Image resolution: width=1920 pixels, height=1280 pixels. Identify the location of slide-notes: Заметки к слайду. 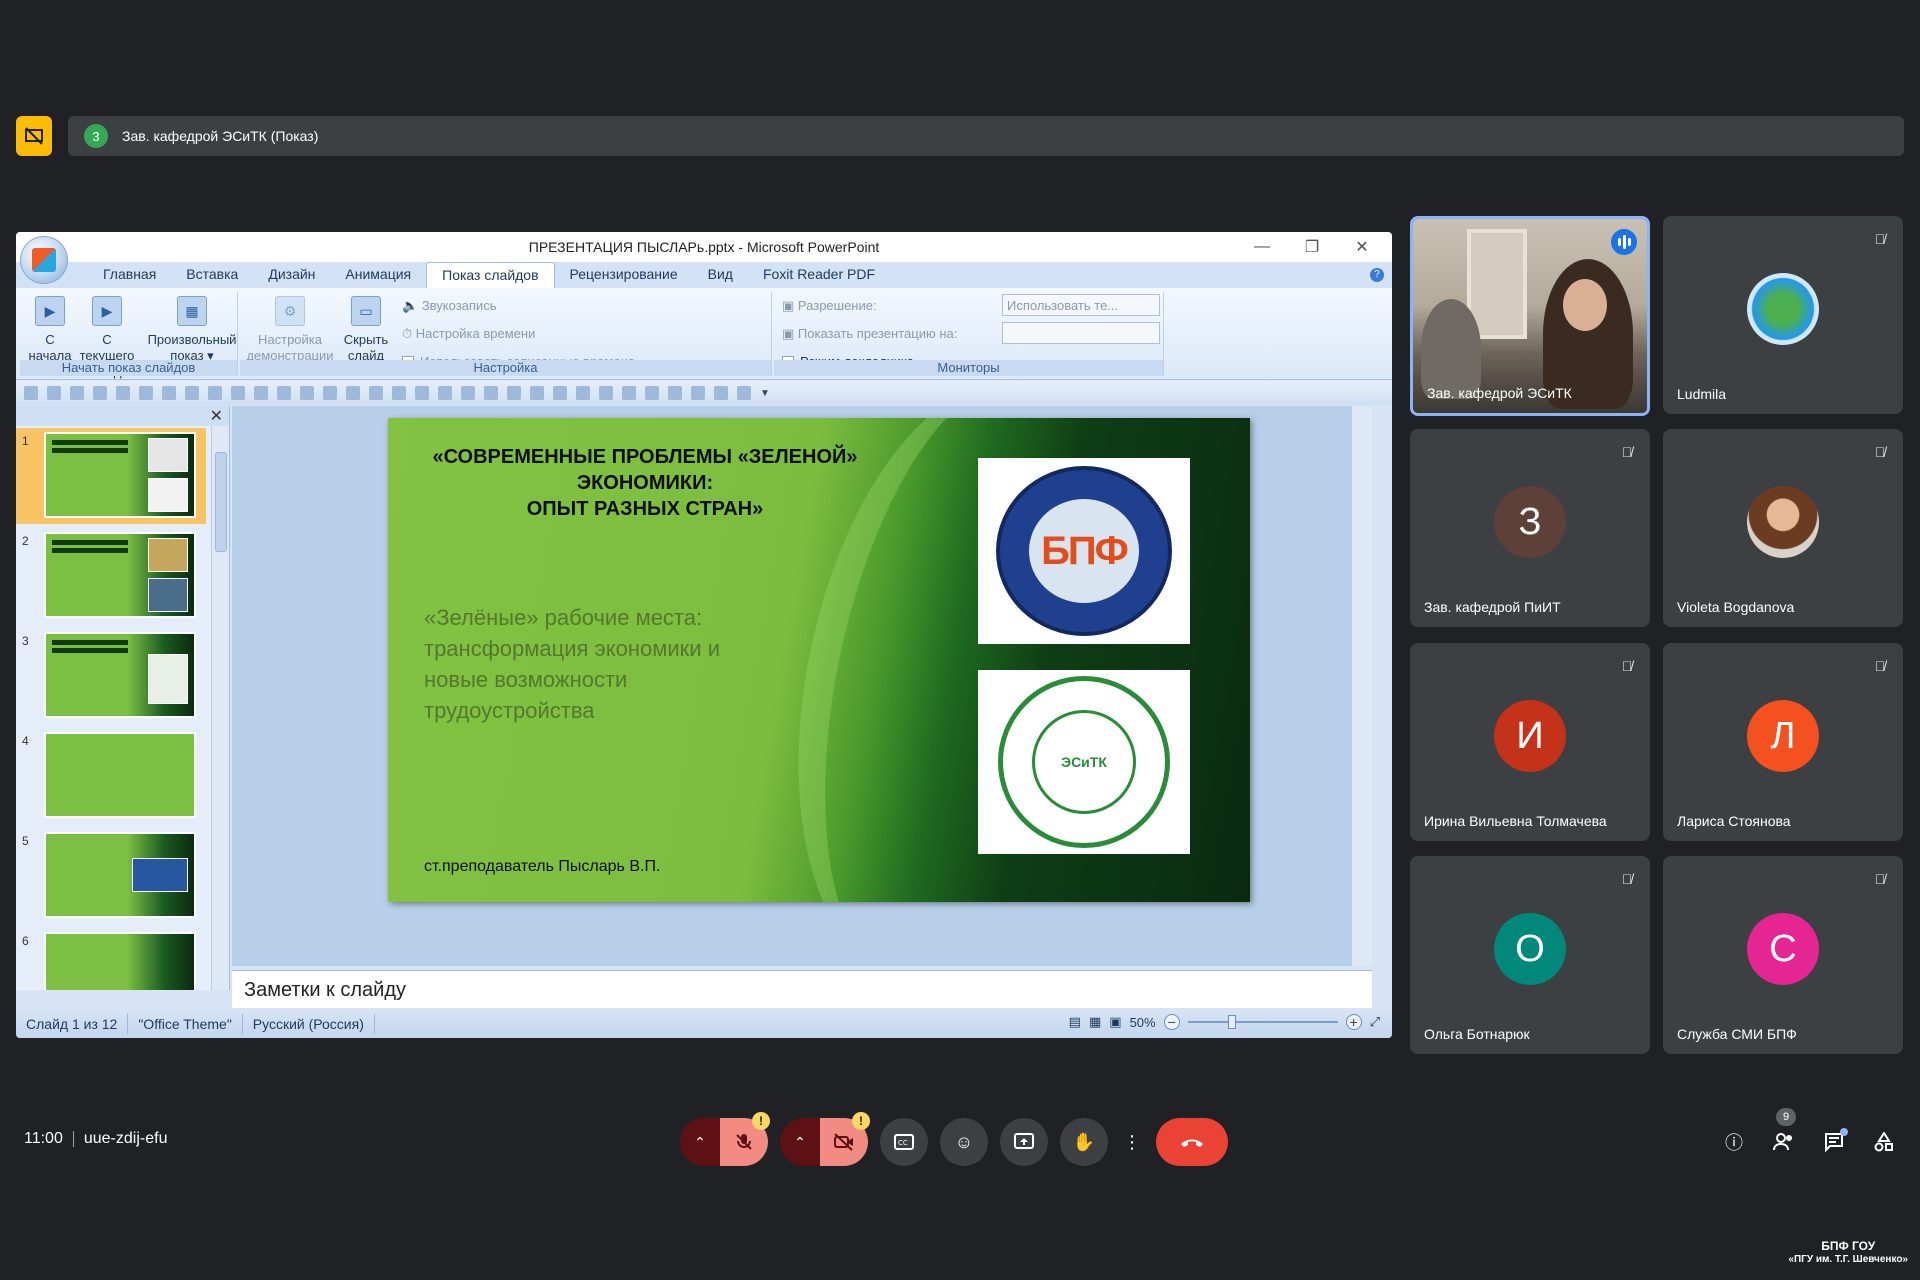
(802, 989).